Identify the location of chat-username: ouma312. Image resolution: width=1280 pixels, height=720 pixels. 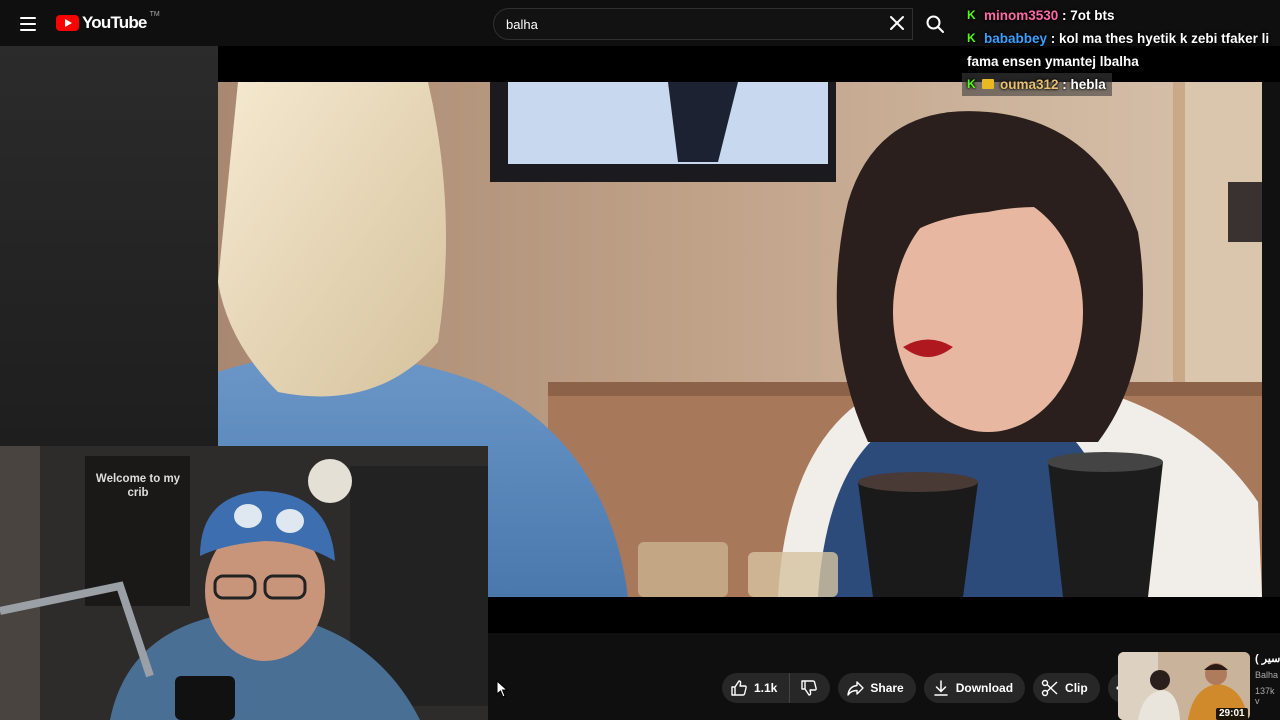
(1029, 84).